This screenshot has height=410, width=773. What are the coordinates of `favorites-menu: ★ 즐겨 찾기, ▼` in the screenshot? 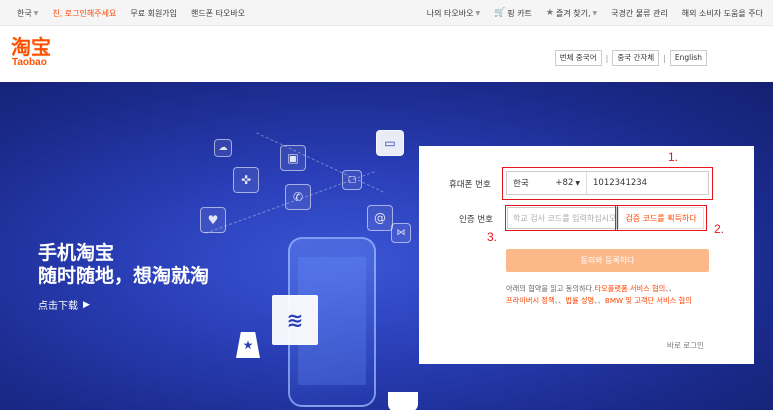 It's located at (571, 13).